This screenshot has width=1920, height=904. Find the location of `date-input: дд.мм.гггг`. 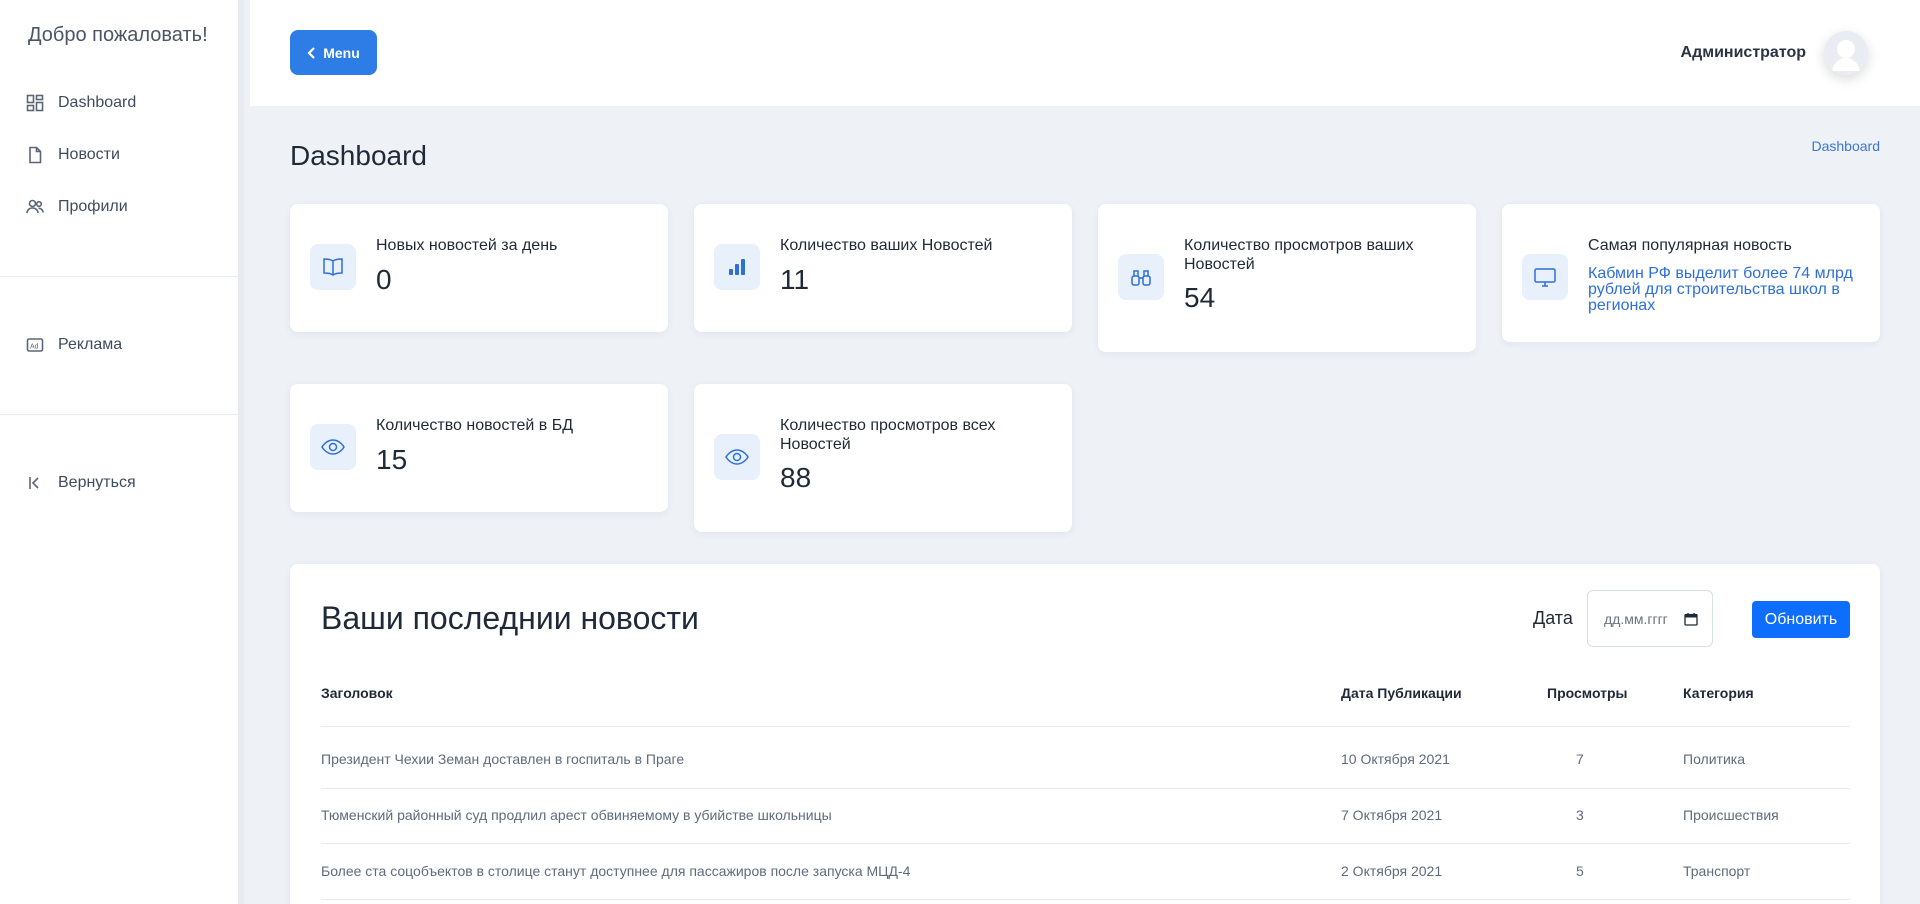

date-input: дд.мм.гггг is located at coordinates (1650, 618).